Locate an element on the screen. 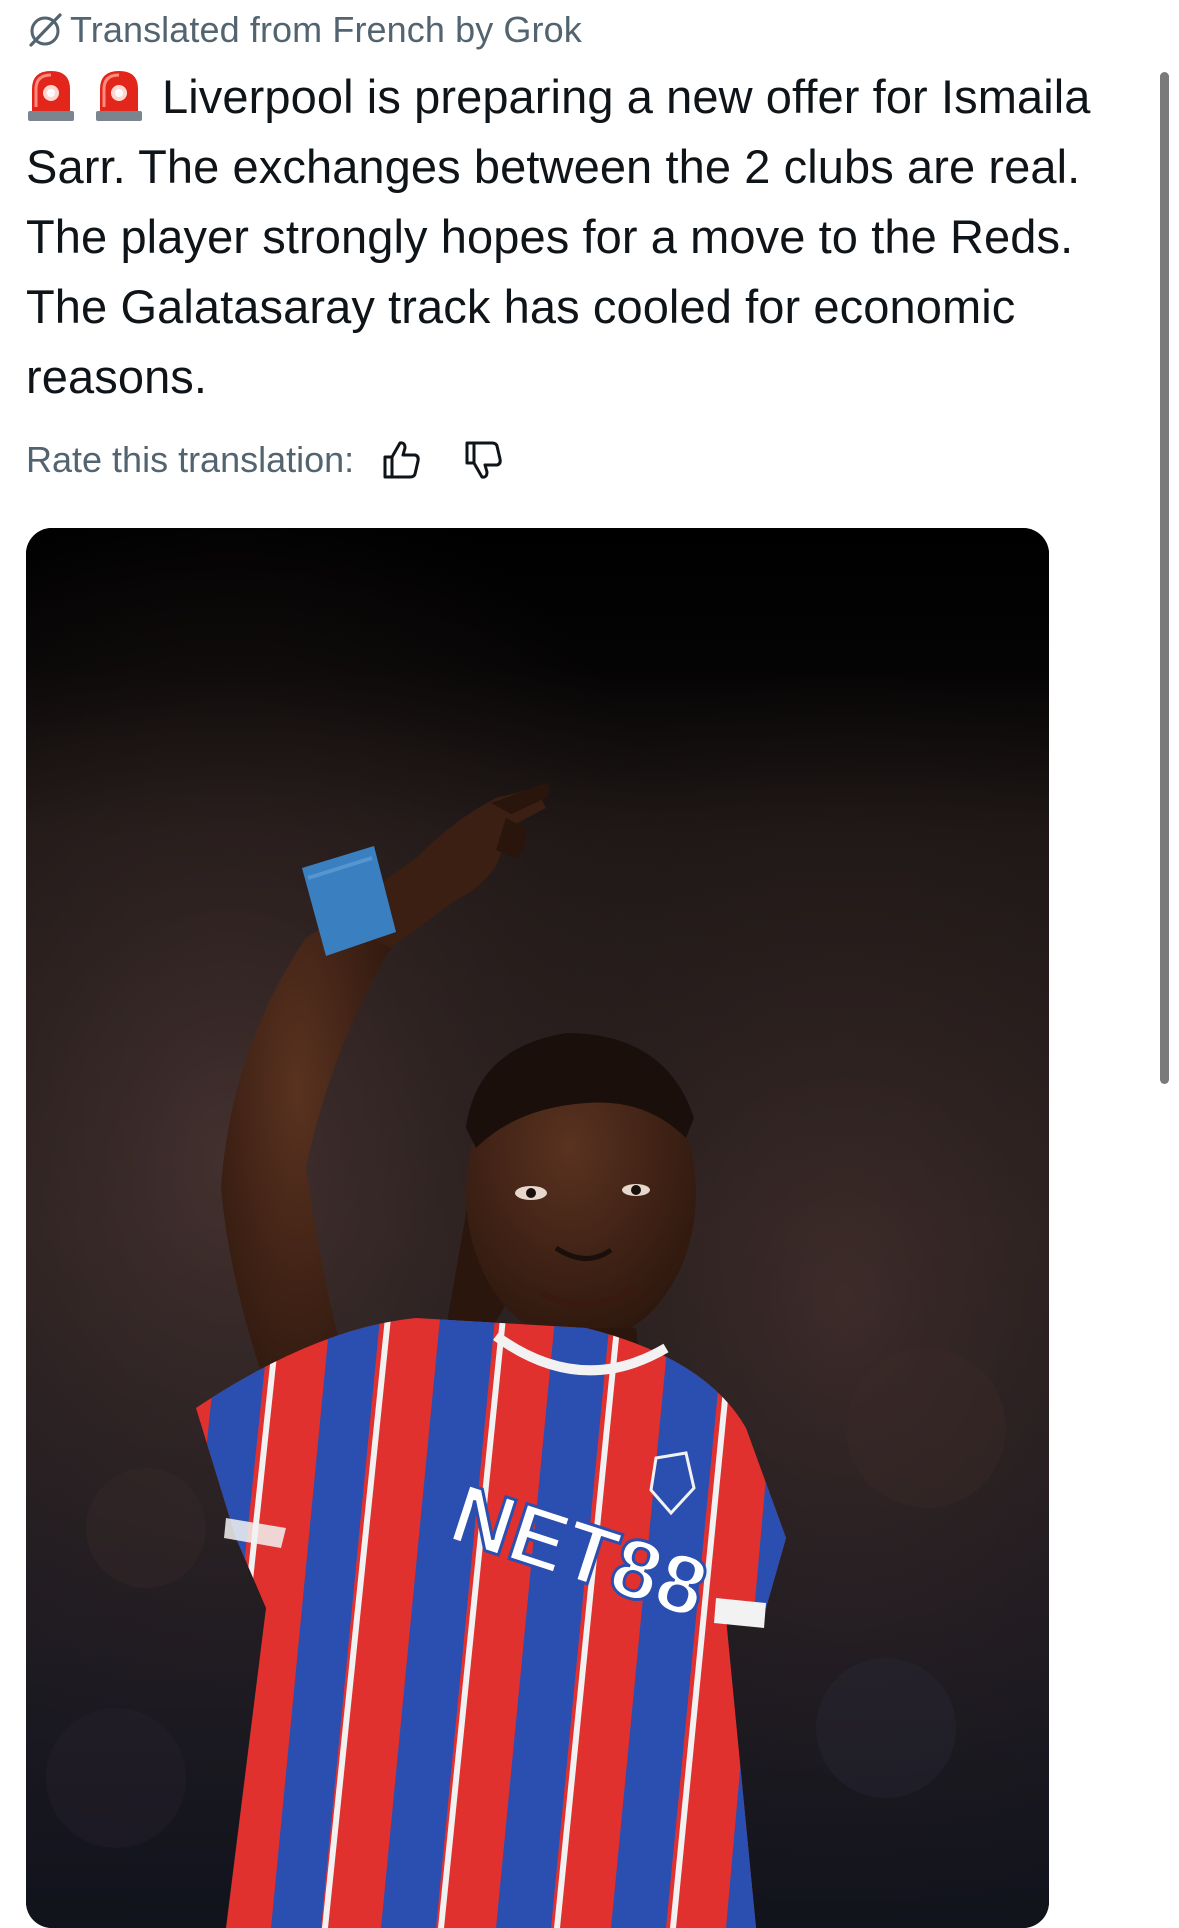 The width and height of the screenshot is (1179, 1928). thumbs-down-icon is located at coordinates (483, 460).